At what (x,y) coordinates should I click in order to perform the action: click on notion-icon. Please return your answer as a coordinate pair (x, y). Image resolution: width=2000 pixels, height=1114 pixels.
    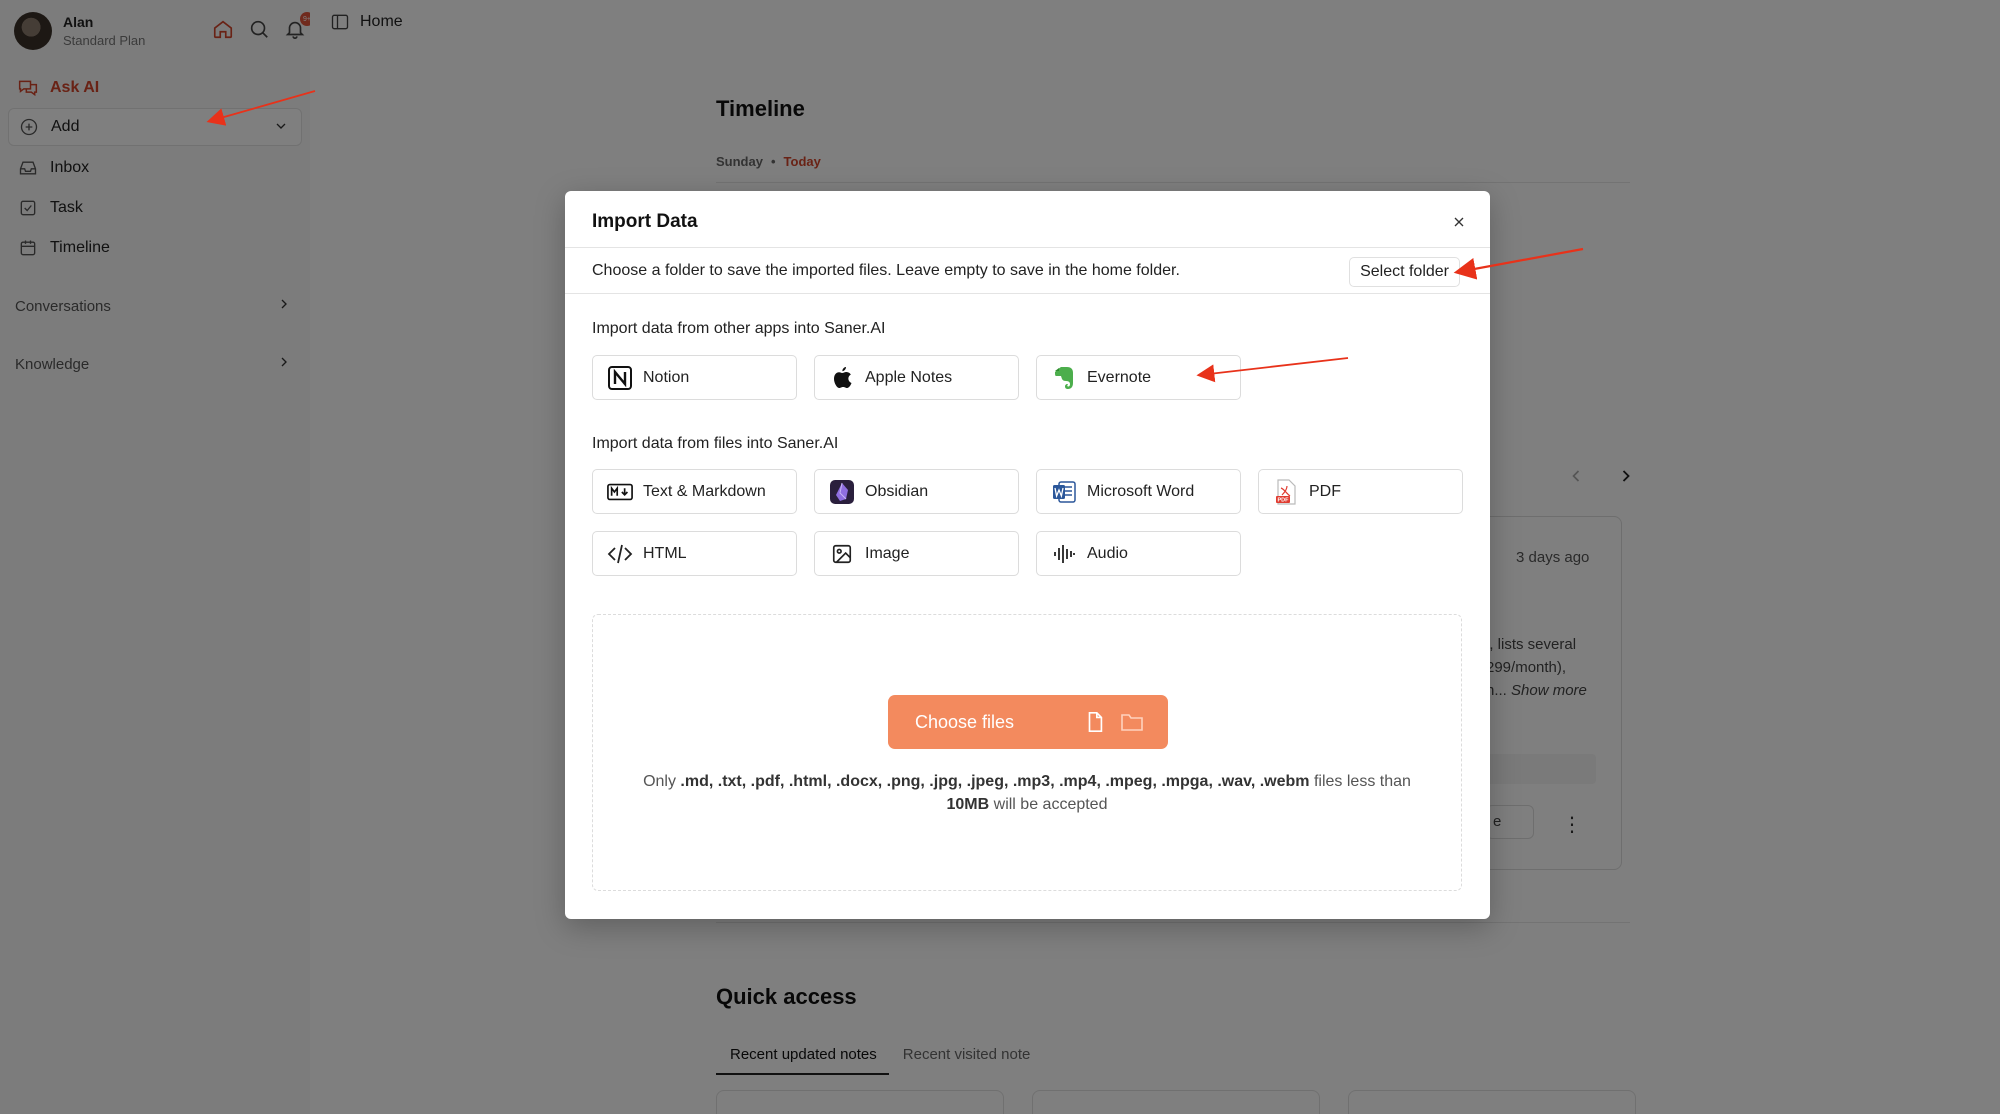
    Looking at the image, I should click on (620, 378).